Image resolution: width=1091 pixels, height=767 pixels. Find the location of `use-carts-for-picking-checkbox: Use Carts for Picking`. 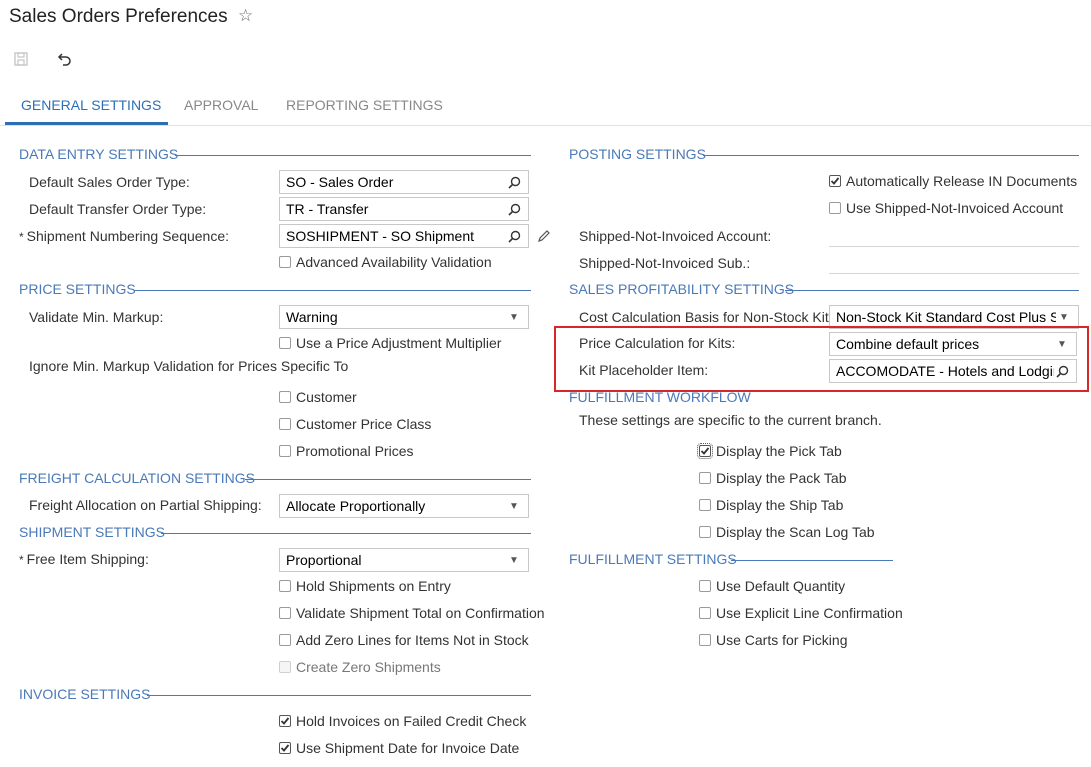

use-carts-for-picking-checkbox: Use Carts for Picking is located at coordinates (773, 640).